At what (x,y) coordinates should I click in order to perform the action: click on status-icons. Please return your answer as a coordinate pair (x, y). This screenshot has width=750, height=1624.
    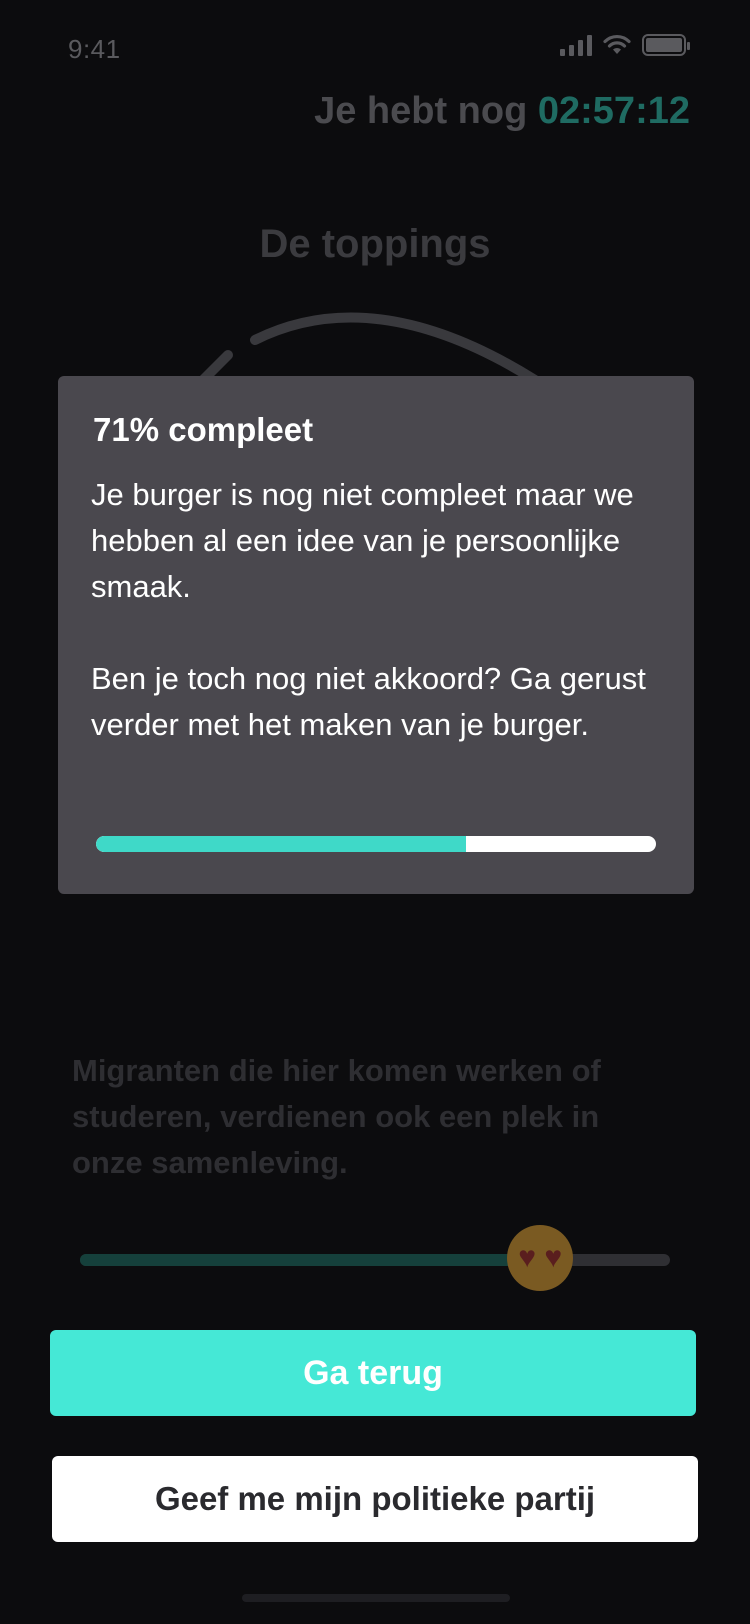
    Looking at the image, I should click on (625, 45).